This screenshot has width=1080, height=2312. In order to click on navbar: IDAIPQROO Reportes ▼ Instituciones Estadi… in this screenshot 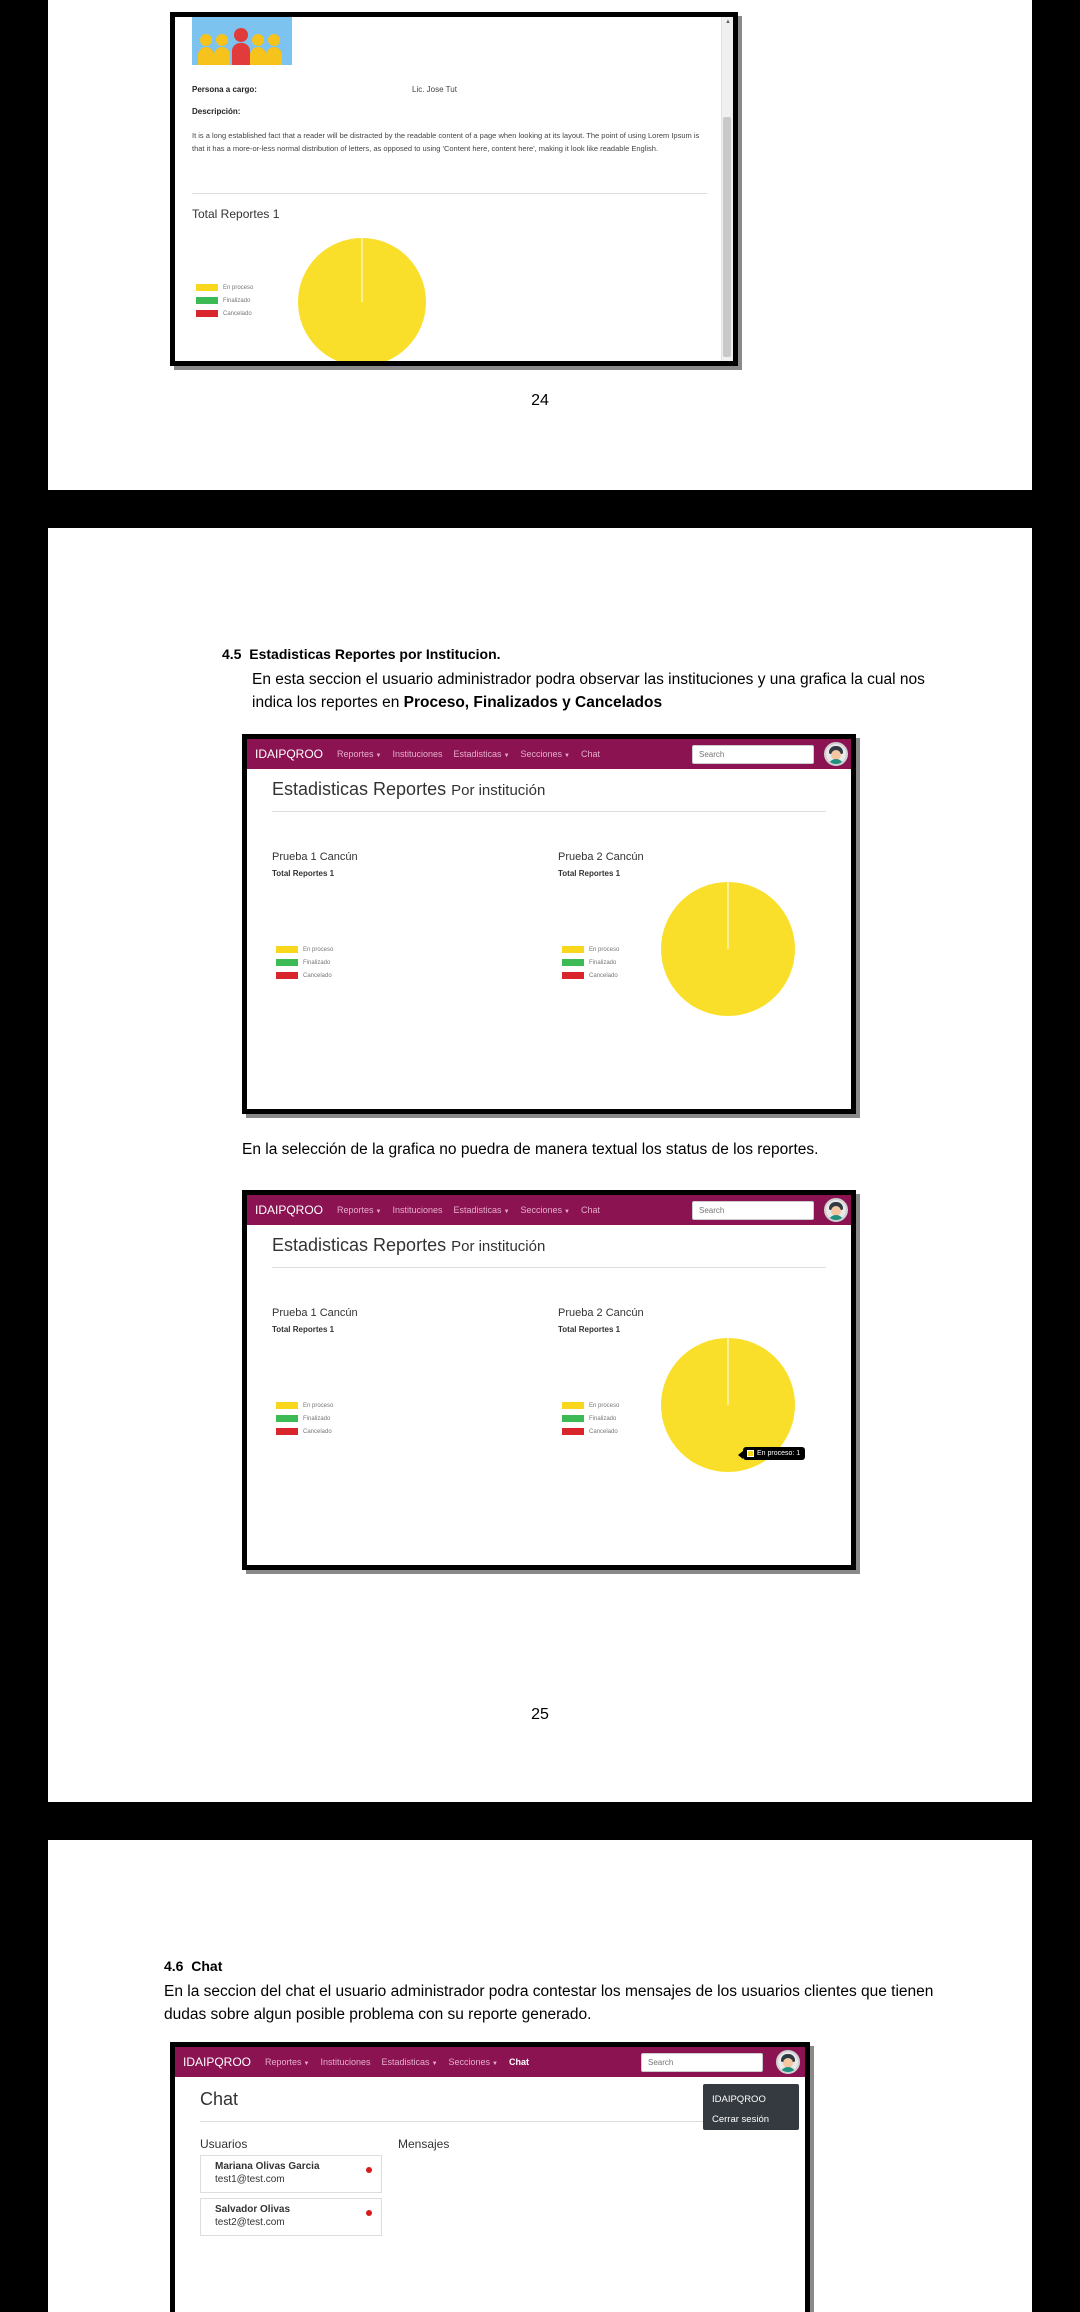, I will do `click(549, 1210)`.